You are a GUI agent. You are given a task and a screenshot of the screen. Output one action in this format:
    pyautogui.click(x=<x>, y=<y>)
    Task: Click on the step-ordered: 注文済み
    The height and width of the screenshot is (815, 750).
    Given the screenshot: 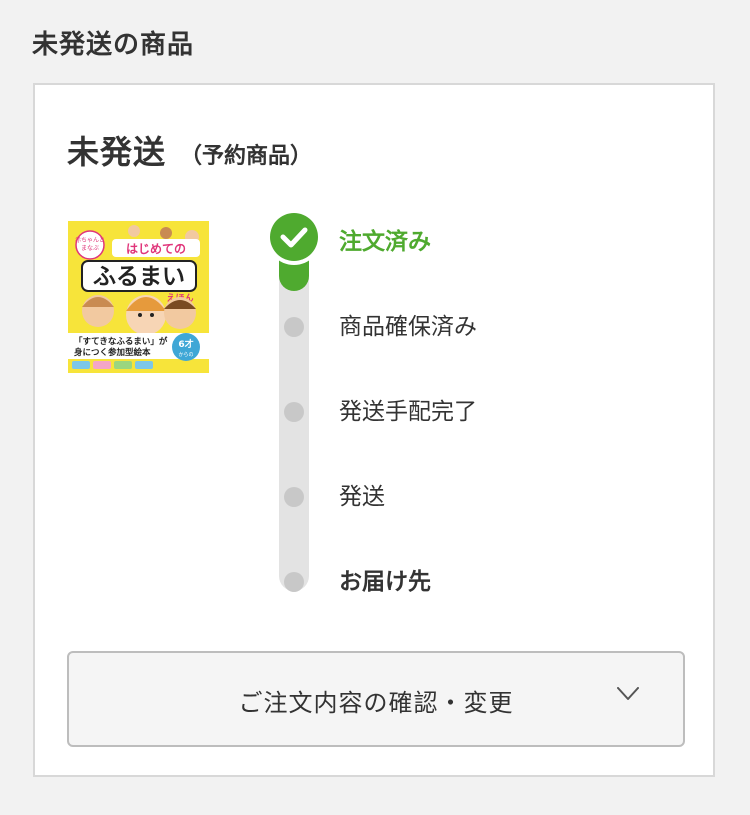 What is the action you would take?
    pyautogui.click(x=385, y=242)
    